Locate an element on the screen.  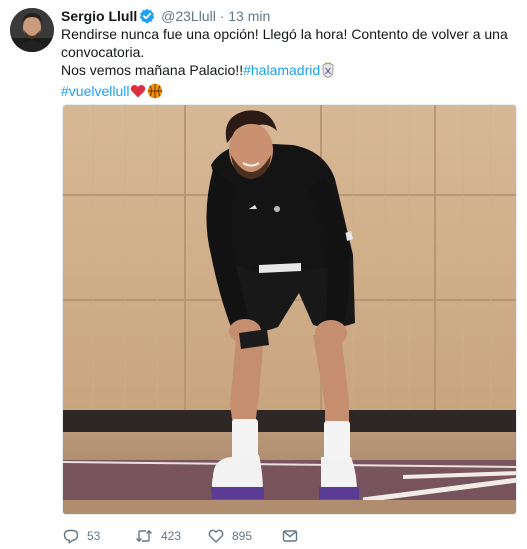
tweet-actions: 53 423 895 is located at coordinates (213, 536).